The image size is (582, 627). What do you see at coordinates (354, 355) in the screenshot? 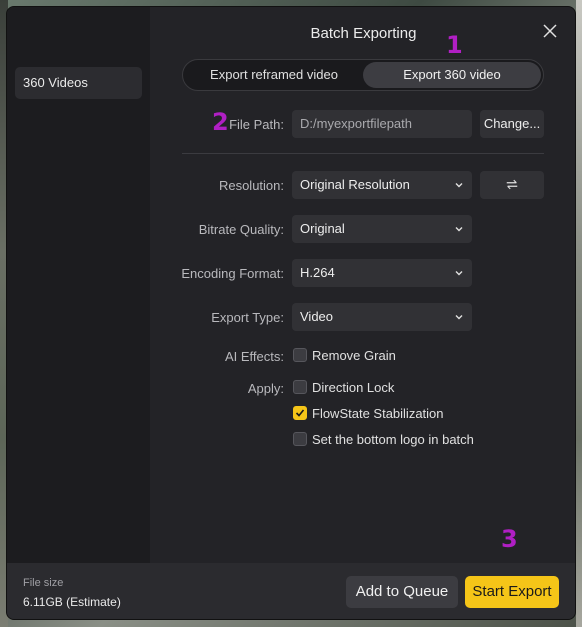
I see `remove-grain-label: Remove Grain` at bounding box center [354, 355].